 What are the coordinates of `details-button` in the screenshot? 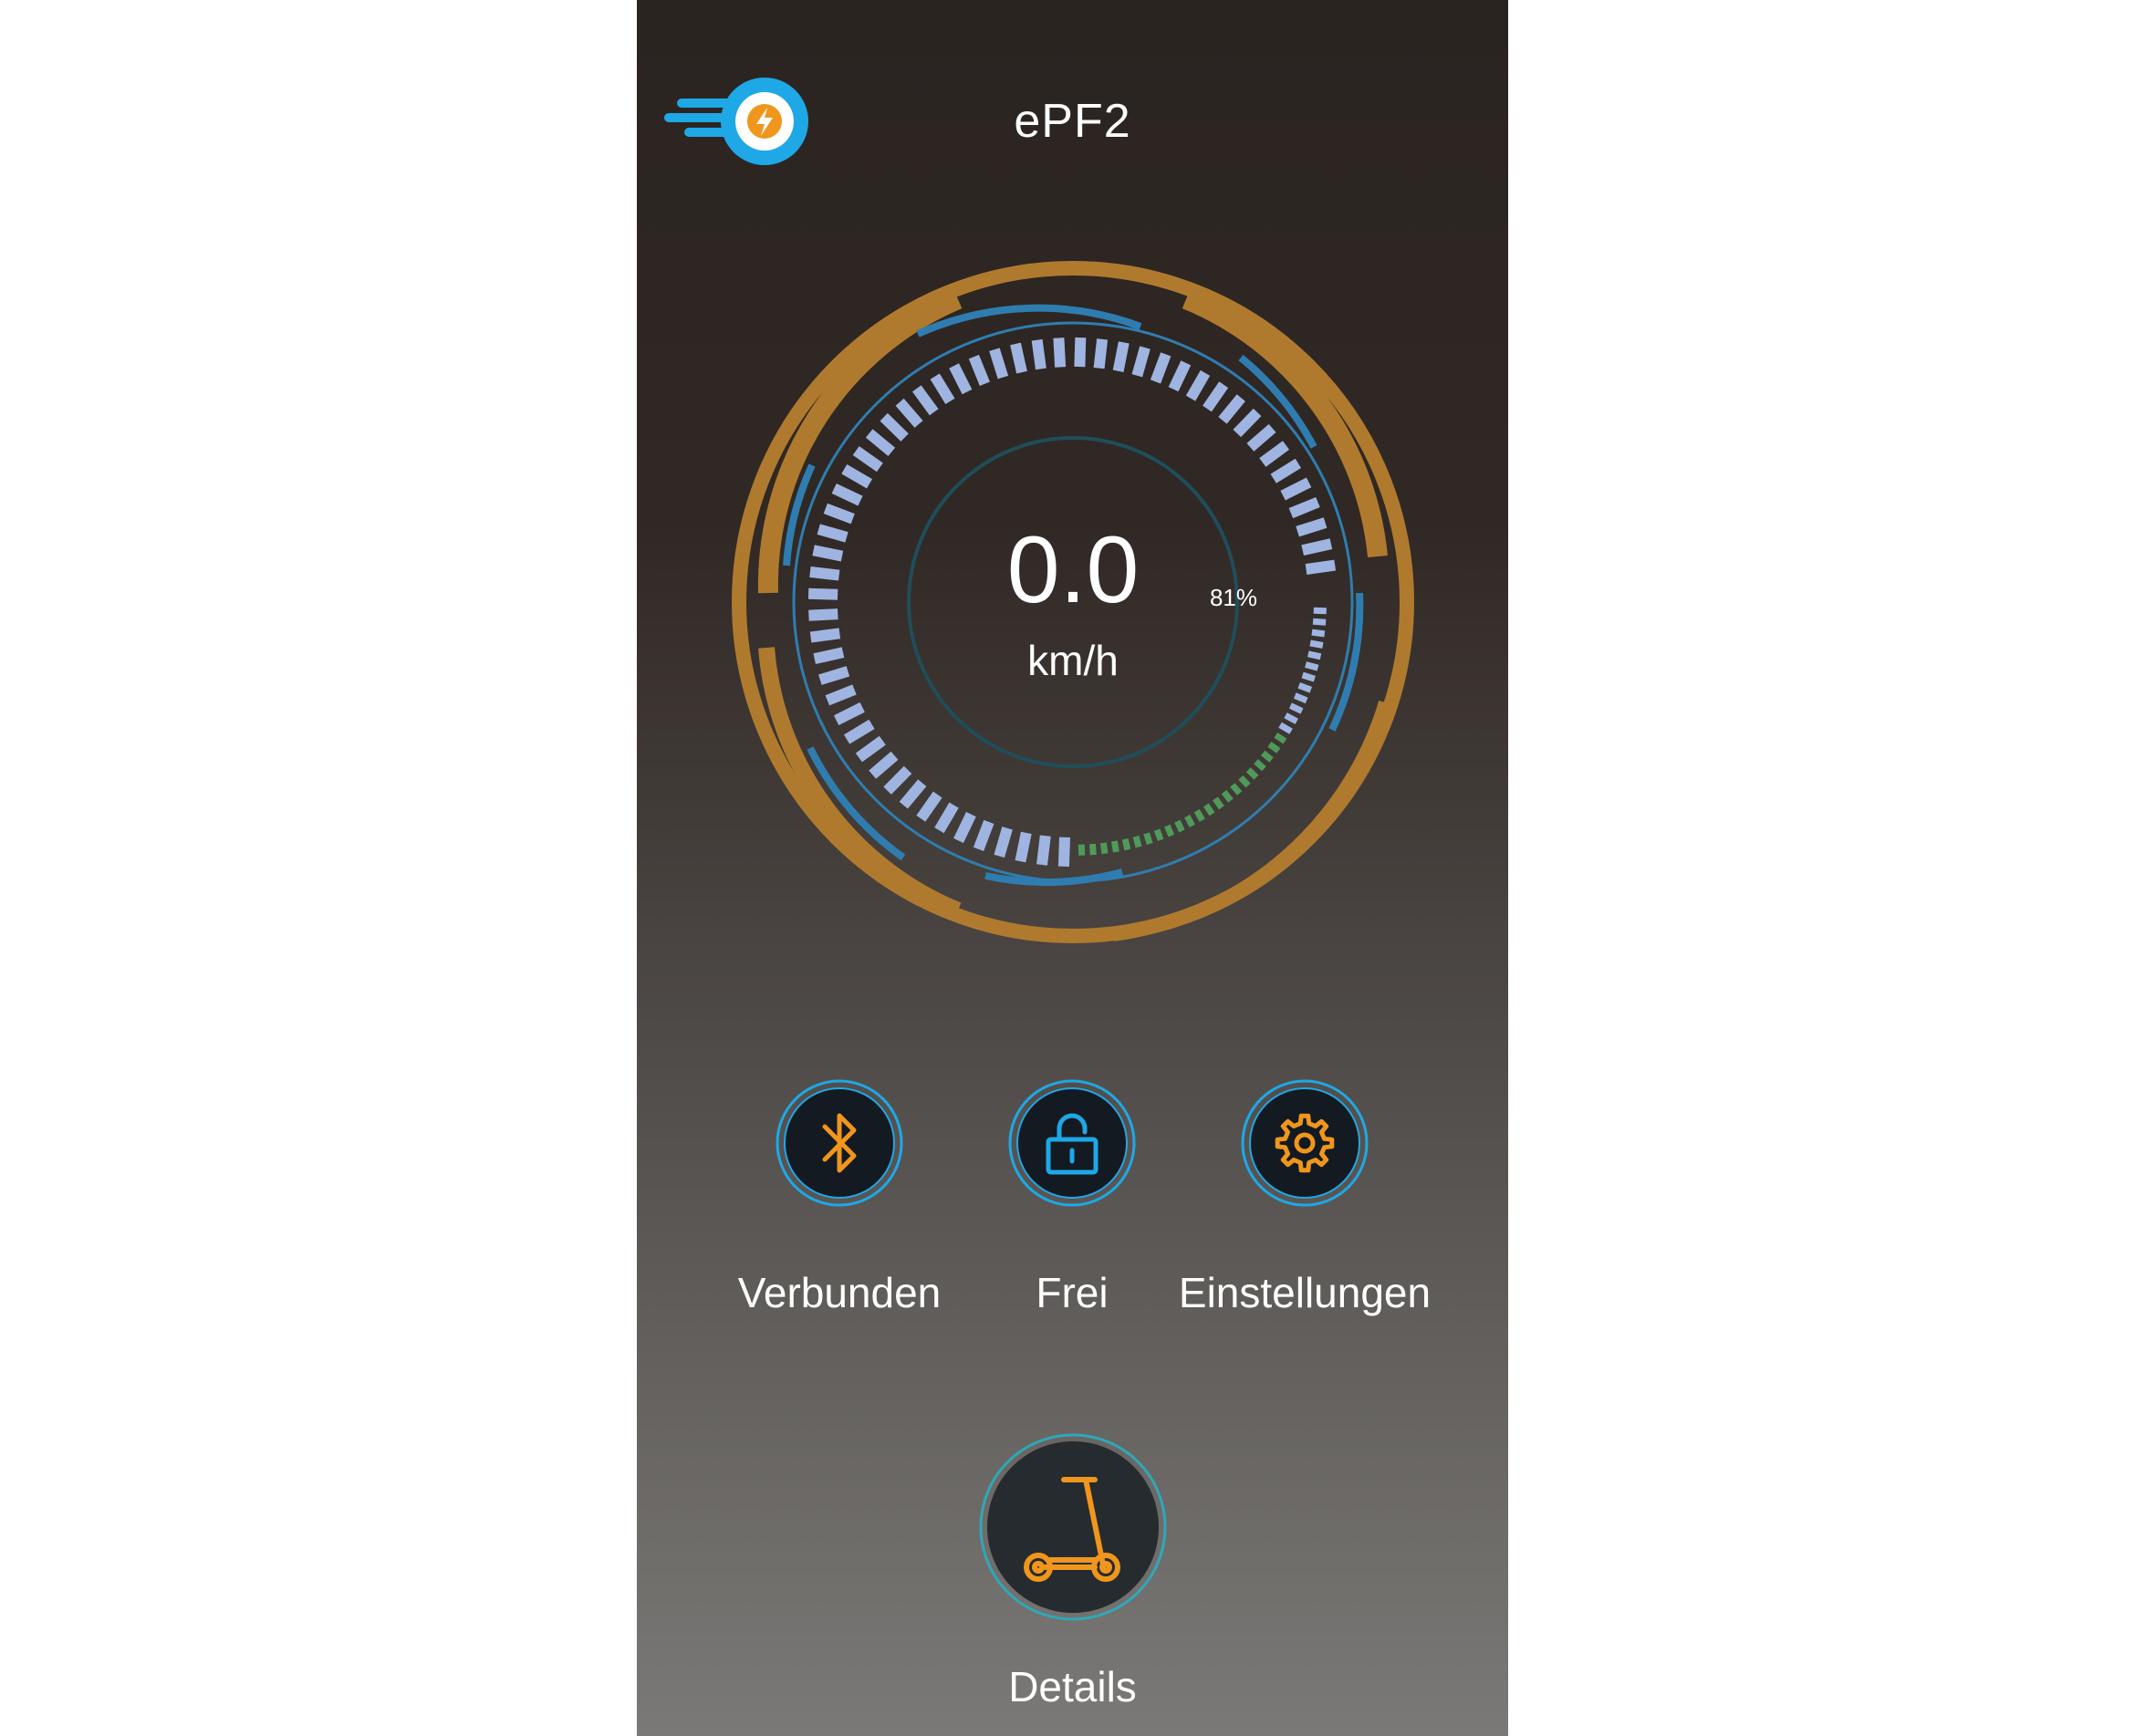 It's located at (1073, 1527).